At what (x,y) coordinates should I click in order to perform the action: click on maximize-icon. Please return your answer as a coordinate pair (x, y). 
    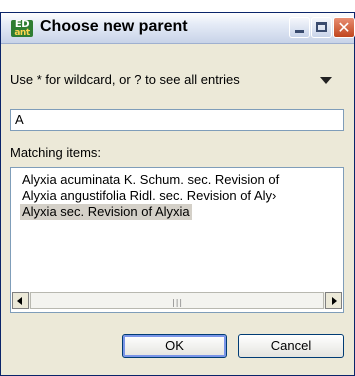
    Looking at the image, I should click on (321, 27).